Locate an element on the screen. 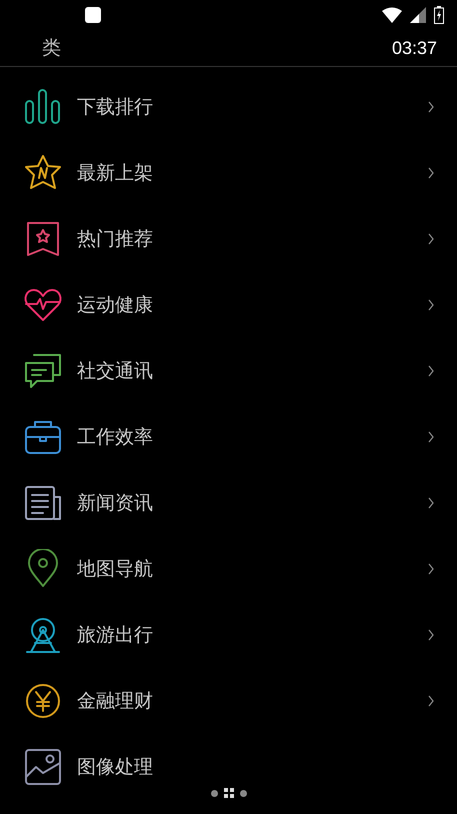  battery-icon is located at coordinates (439, 15).